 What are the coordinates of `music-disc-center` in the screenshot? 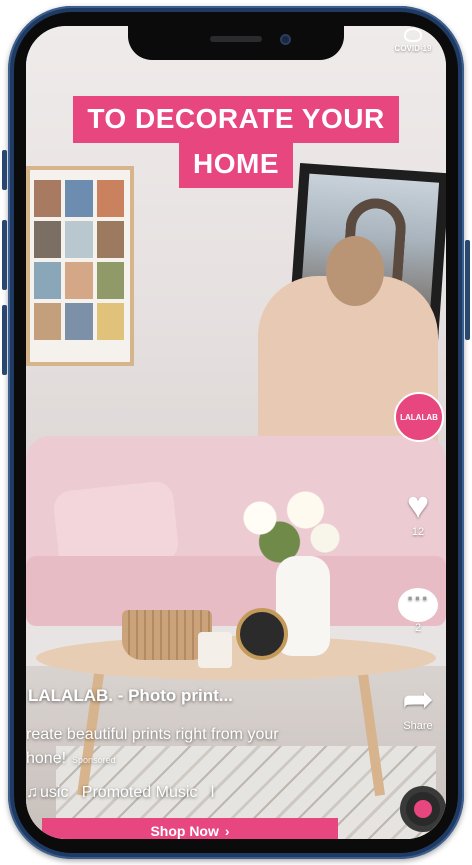 It's located at (423, 809).